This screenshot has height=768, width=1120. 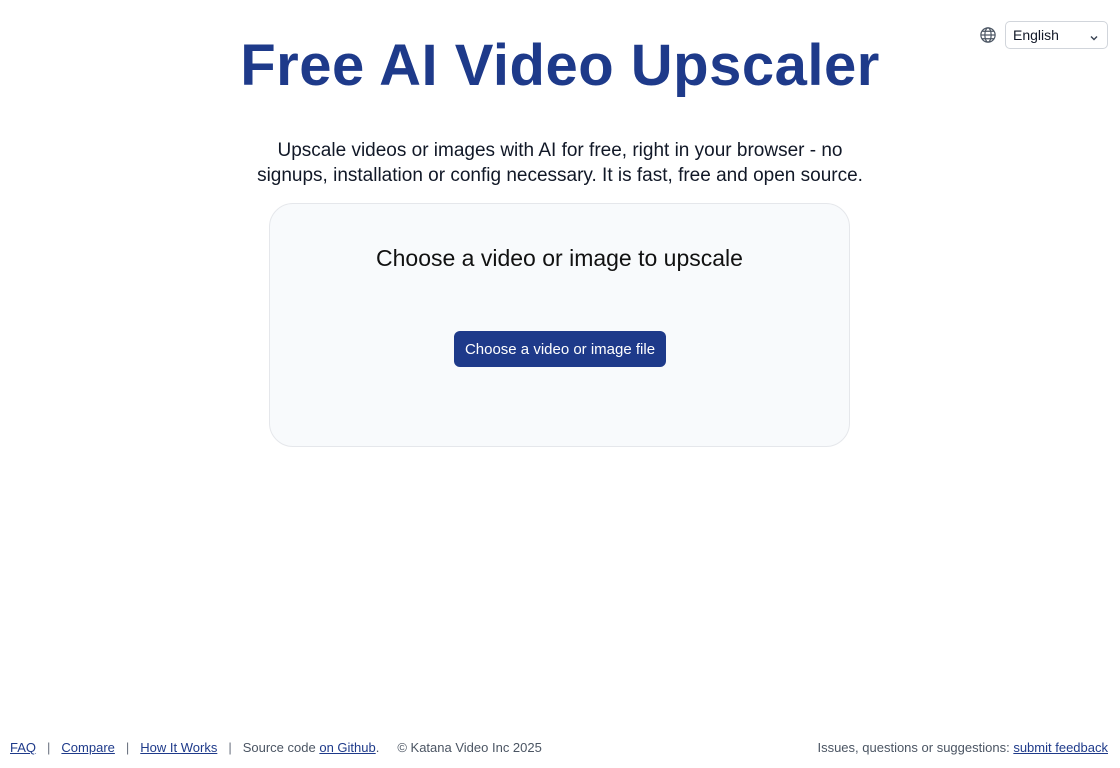 I want to click on page-title: Free AI Video Upscaler, so click(x=560, y=65).